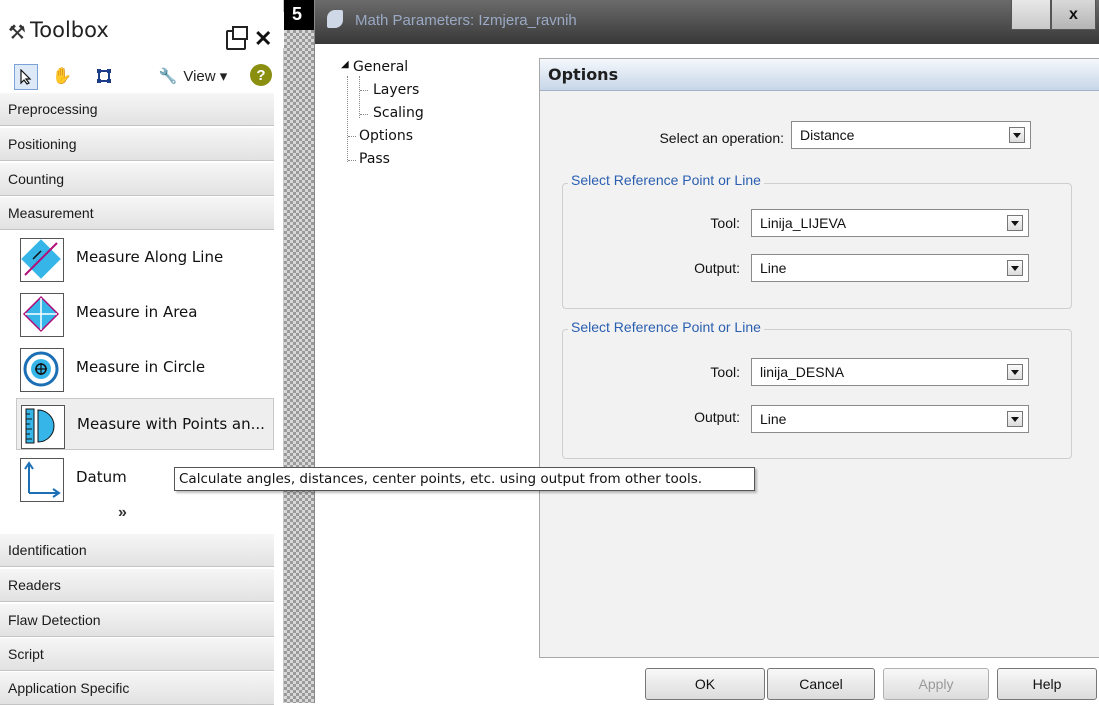 The image size is (1099, 705). What do you see at coordinates (335, 19) in the screenshot?
I see `dialog-app-icon` at bounding box center [335, 19].